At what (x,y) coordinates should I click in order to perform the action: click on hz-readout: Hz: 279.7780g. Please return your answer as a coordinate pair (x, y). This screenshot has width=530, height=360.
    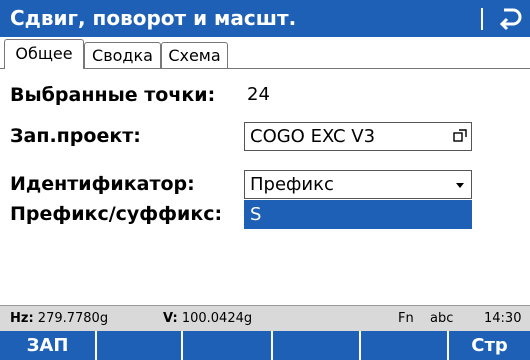
    Looking at the image, I should click on (59, 318).